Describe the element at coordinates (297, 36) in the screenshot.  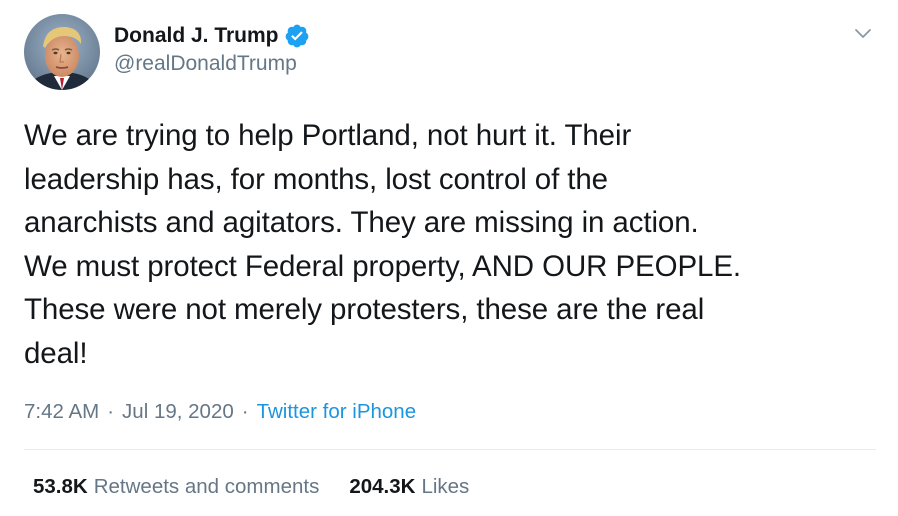
I see `verified-badge-icon` at that location.